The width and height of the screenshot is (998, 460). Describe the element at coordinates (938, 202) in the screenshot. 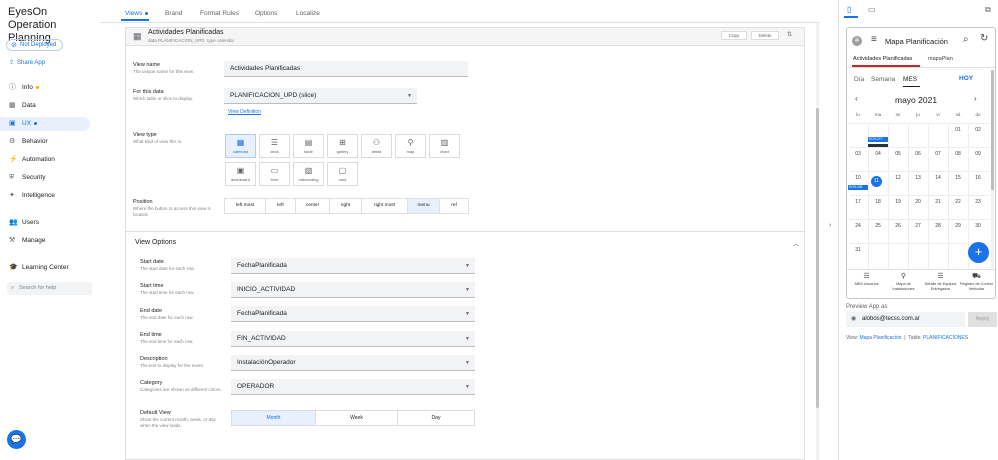

I see `calendar-day: 21` at that location.